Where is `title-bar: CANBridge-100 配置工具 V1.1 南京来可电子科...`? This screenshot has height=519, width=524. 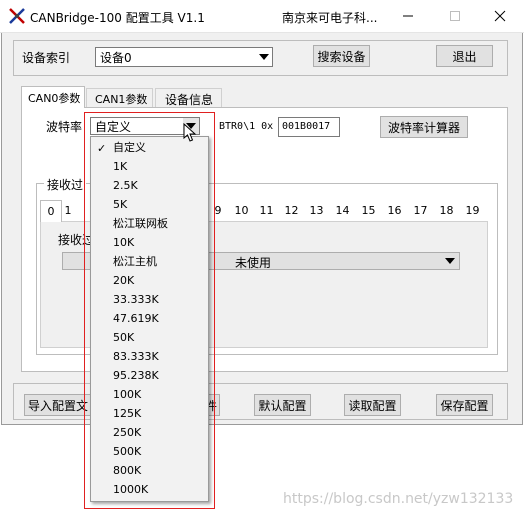
title-bar: CANBridge-100 配置工具 V1.1 南京来可电子科... is located at coordinates (262, 16).